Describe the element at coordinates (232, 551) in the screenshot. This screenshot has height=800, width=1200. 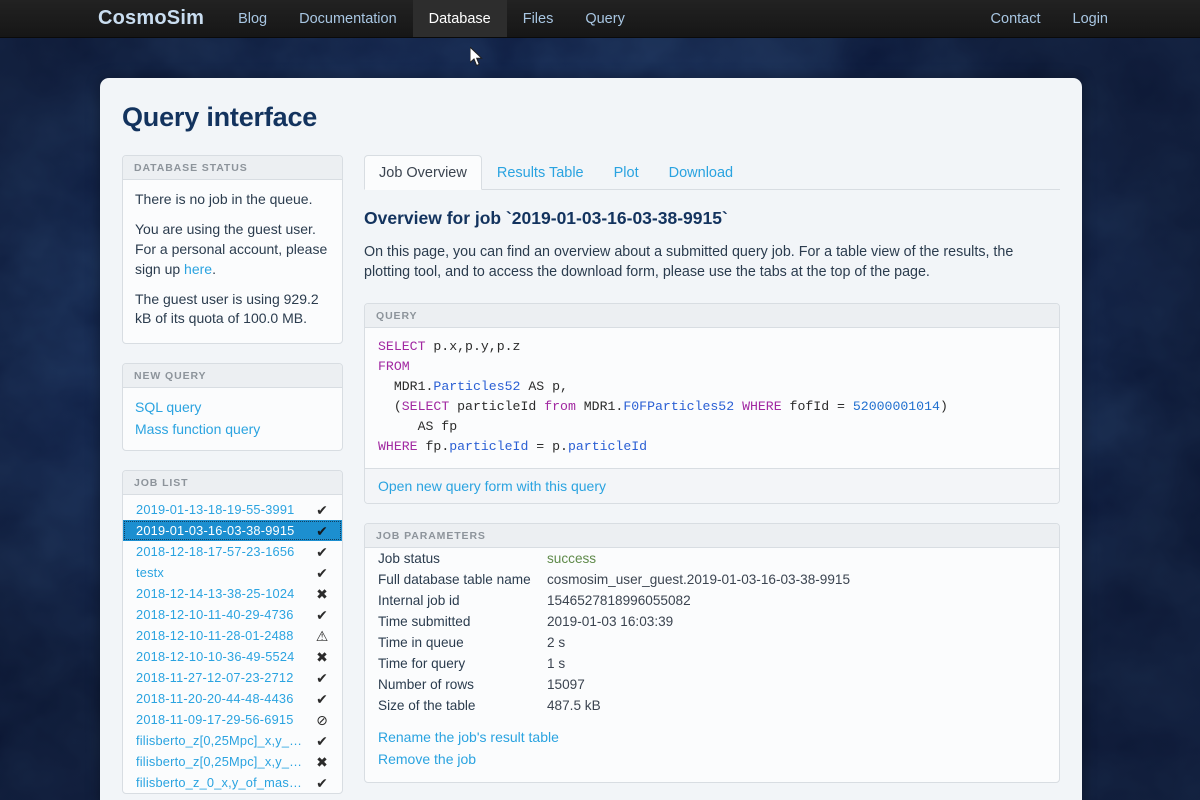
I see `job-list-item: 2018-12-18-17-57-23-1656 ✔` at that location.